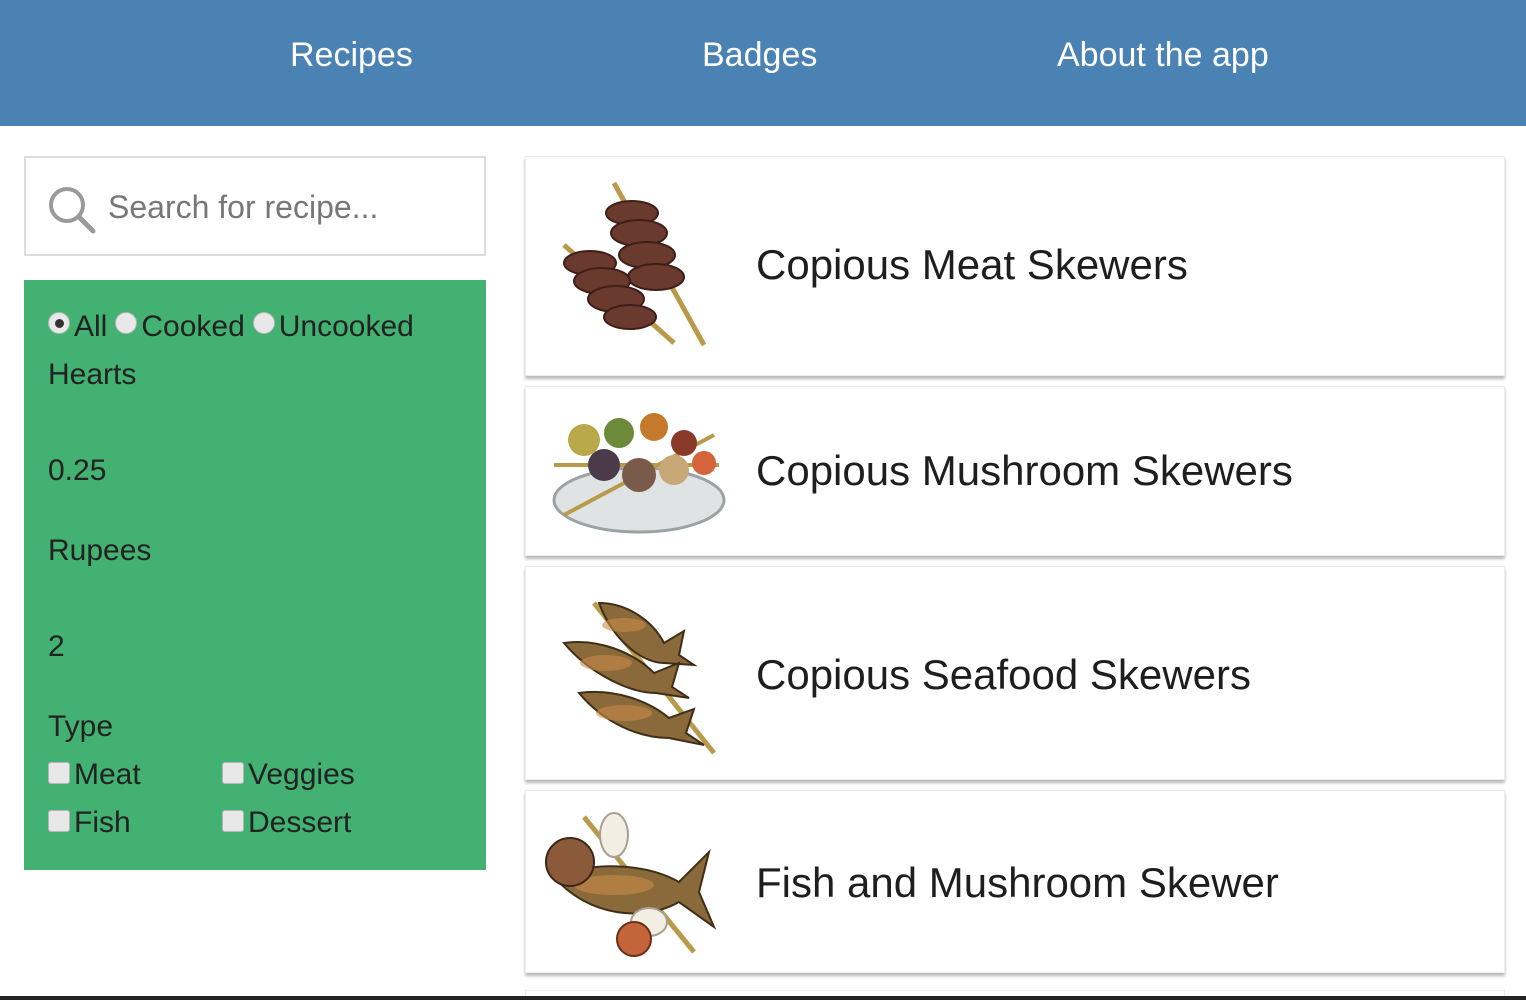 This screenshot has width=1526, height=1000. Describe the element at coordinates (59, 773) in the screenshot. I see `meat-checkbox` at that location.